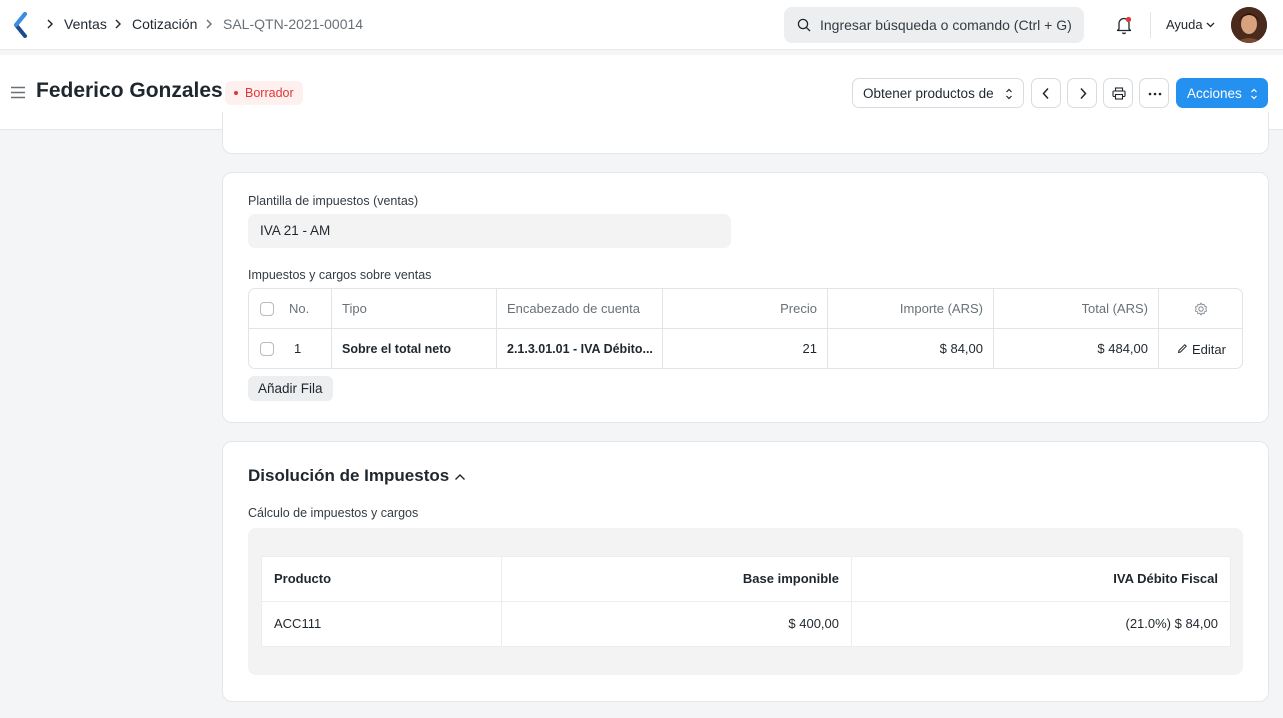 The height and width of the screenshot is (718, 1283). I want to click on page-title: Federico Gonzales, so click(129, 90).